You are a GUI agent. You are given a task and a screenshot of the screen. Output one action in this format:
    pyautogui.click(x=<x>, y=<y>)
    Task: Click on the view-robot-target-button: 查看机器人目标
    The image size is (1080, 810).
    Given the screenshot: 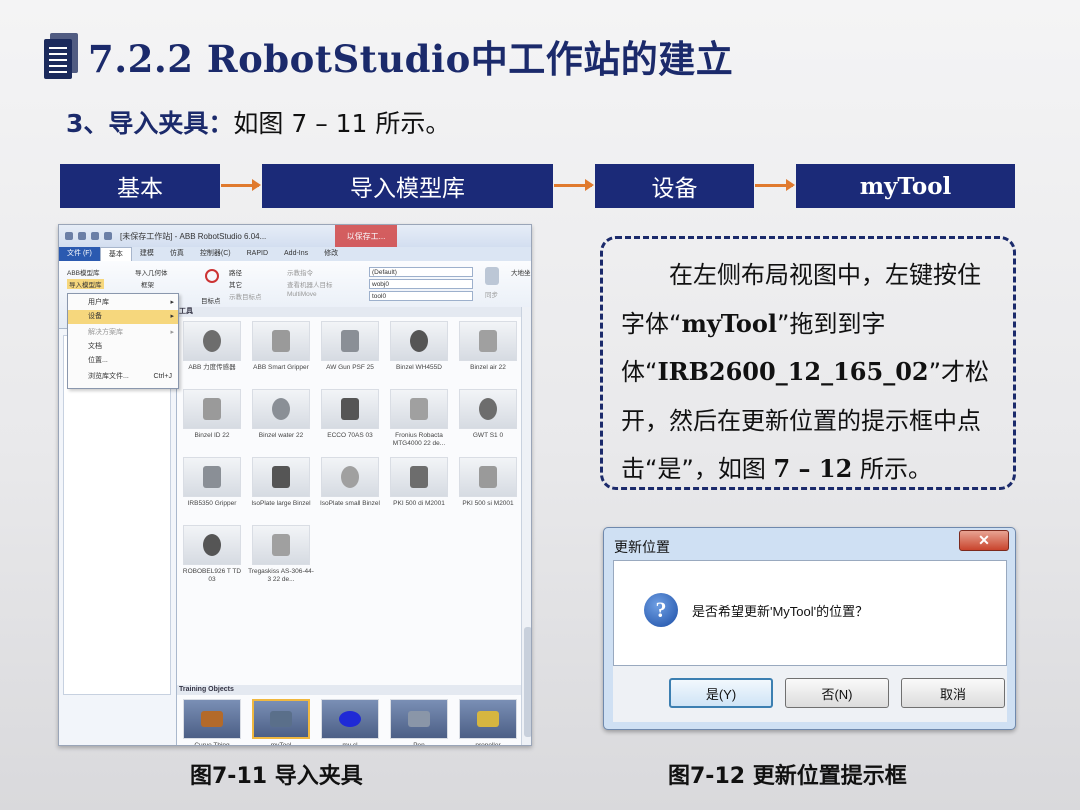 What is the action you would take?
    pyautogui.click(x=310, y=284)
    